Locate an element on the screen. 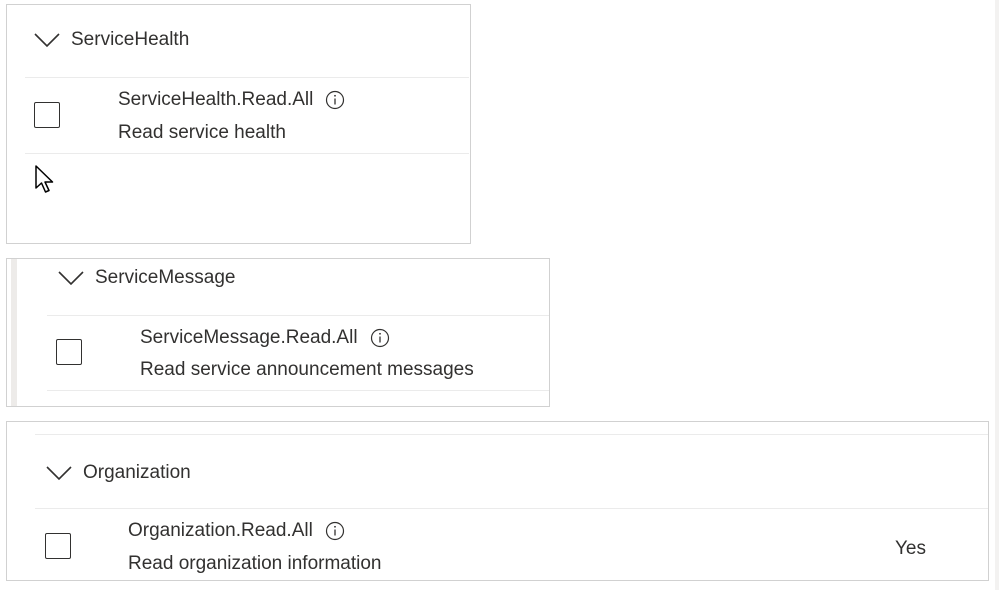 The height and width of the screenshot is (590, 999). permission-name: ServiceMessage.Read.All is located at coordinates (265, 338).